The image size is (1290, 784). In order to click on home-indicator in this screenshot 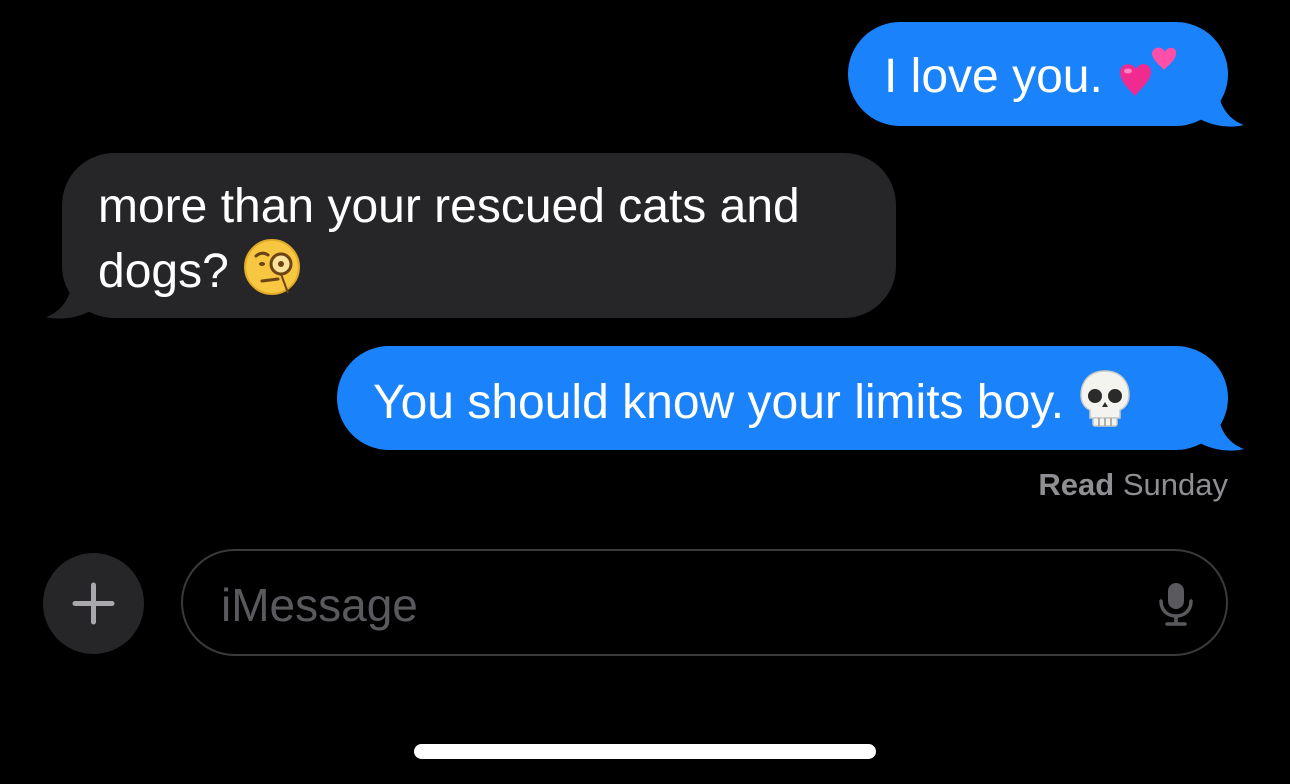, I will do `click(645, 751)`.